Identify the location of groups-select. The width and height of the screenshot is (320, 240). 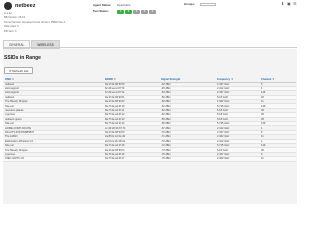
(207, 4).